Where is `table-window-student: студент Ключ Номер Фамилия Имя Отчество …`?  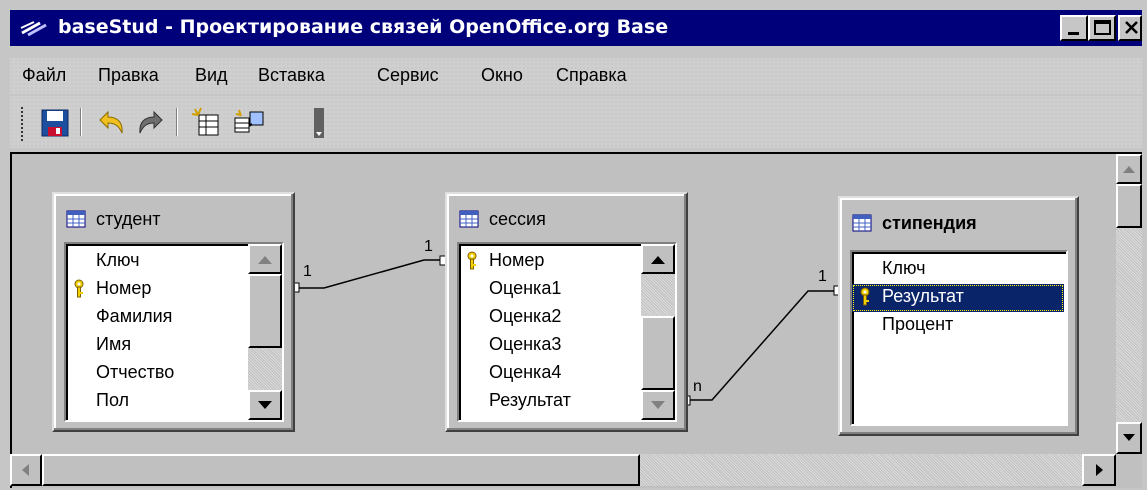 table-window-student: студент Ключ Номер Фамилия Имя Отчество … is located at coordinates (173, 312).